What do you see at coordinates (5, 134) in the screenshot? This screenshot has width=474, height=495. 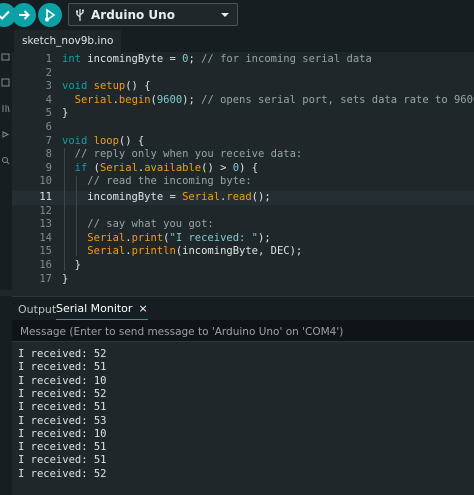 I see `debug-panel-icon` at bounding box center [5, 134].